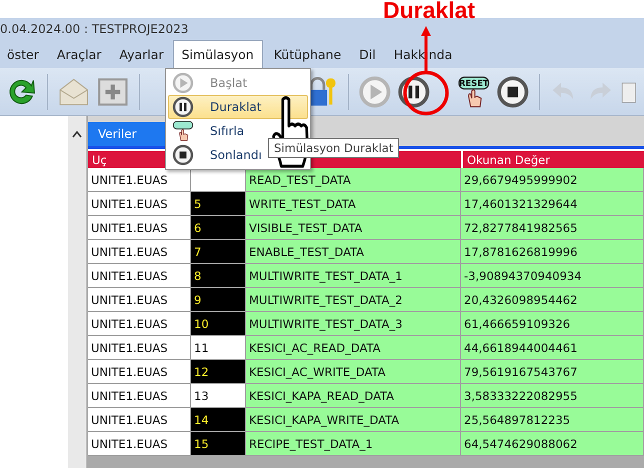 Image resolution: width=644 pixels, height=468 pixels. I want to click on menu-item: Ayarlar, so click(141, 54).